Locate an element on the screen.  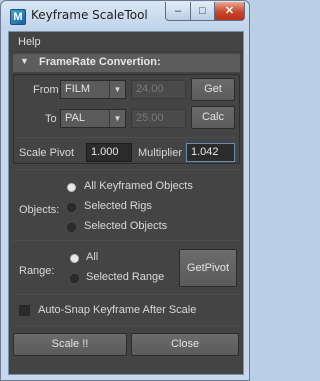
checkbox-icon is located at coordinates (24, 310).